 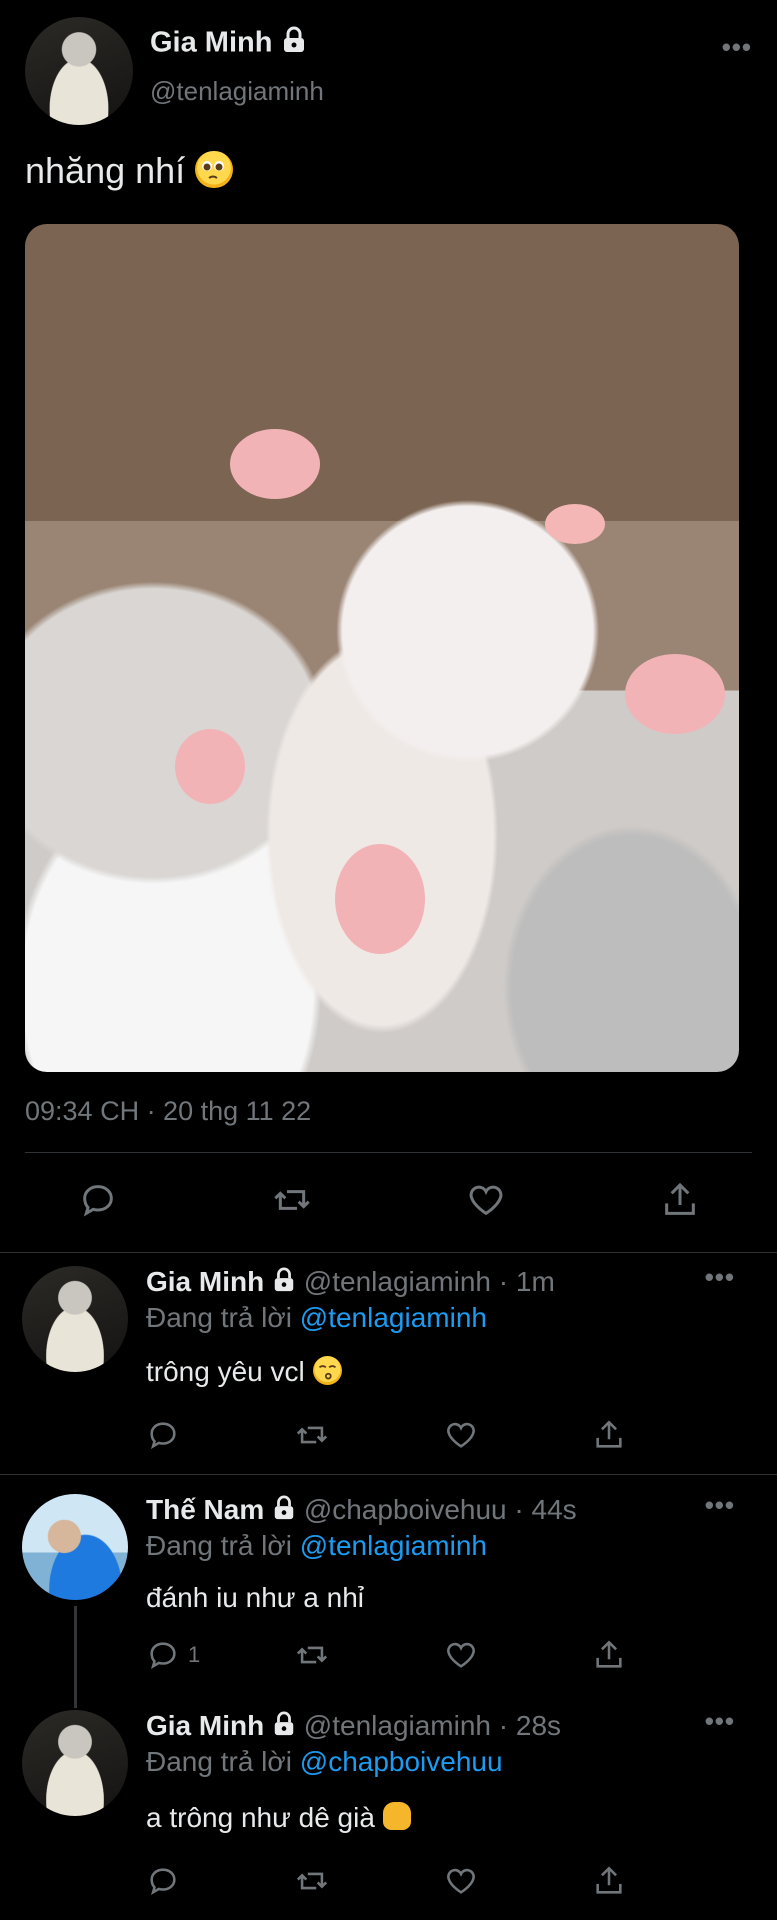 What do you see at coordinates (545, 1509) in the screenshot?
I see `reply-age: · 44s` at bounding box center [545, 1509].